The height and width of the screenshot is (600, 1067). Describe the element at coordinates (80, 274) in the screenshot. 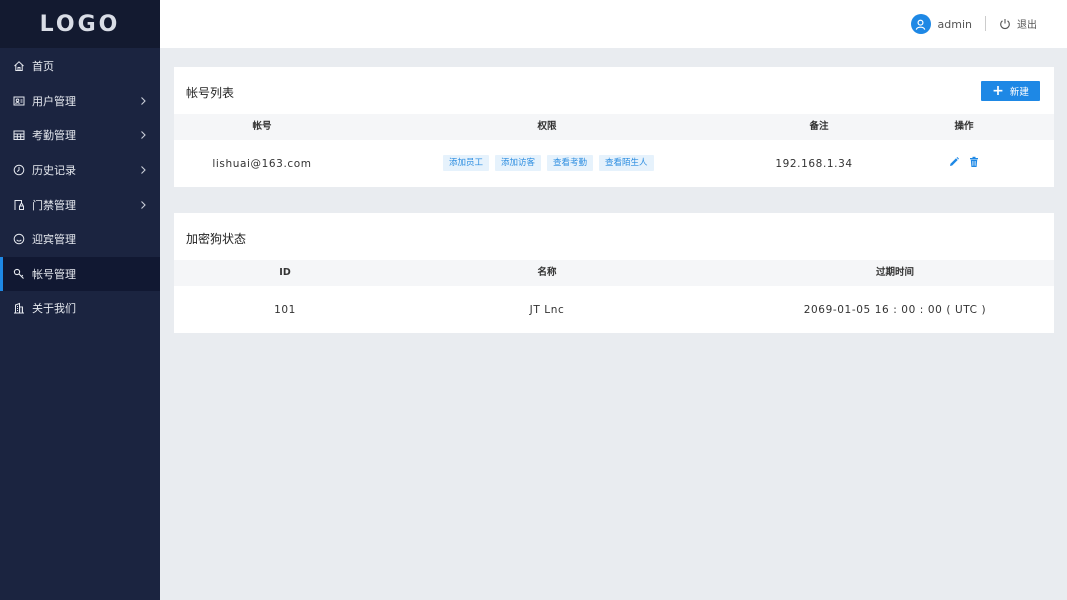

I see `sidebar-item-accounts: 帐号管理` at that location.